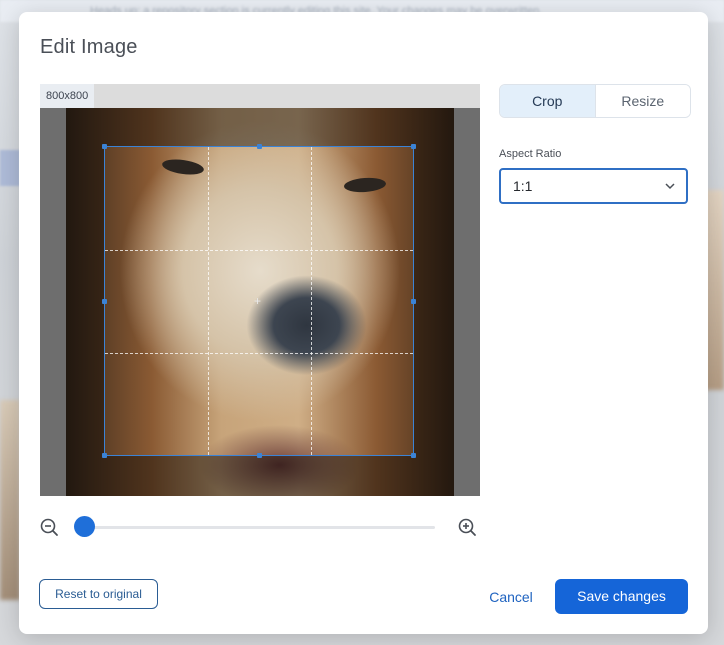 The height and width of the screenshot is (645, 724). What do you see at coordinates (511, 597) in the screenshot?
I see `cancel-button: Cancel` at bounding box center [511, 597].